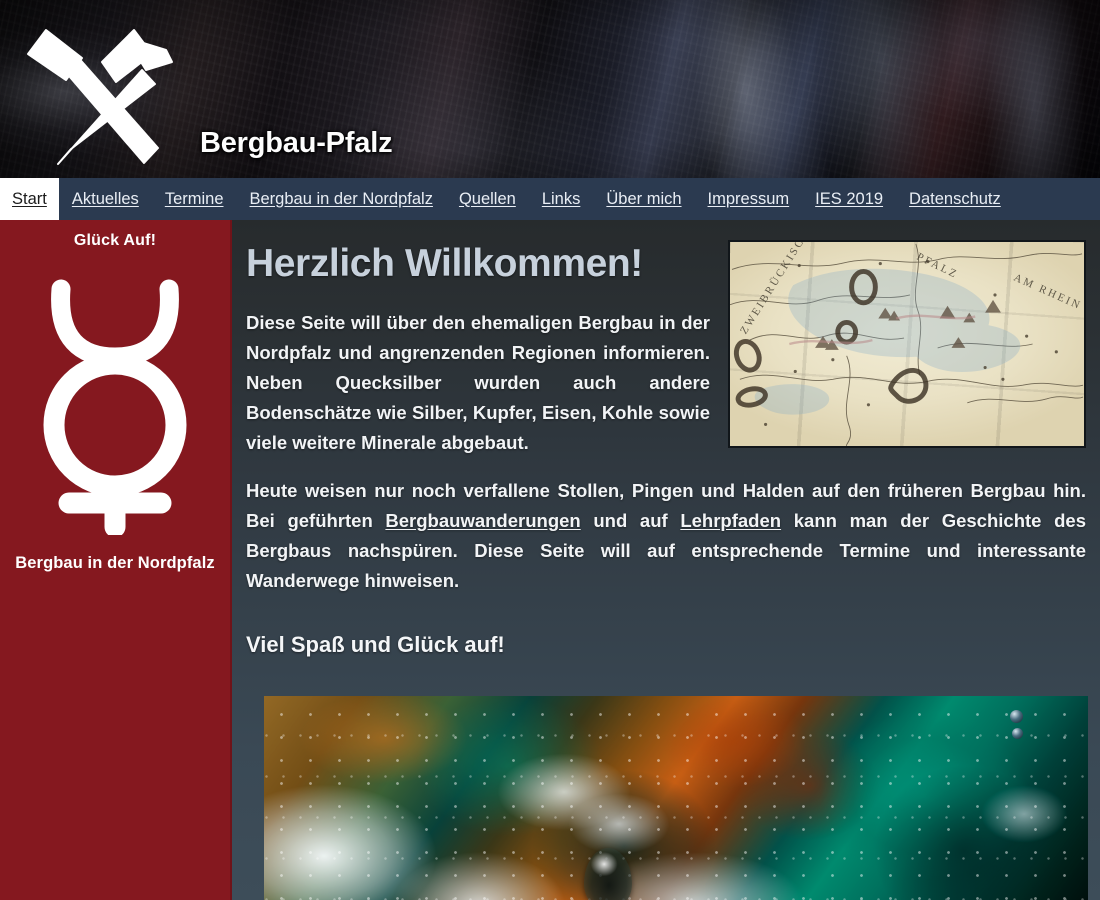 Image resolution: width=1100 pixels, height=900 pixels. Describe the element at coordinates (955, 199) in the screenshot. I see `nav-item-datenschutz: Datenschutz` at that location.